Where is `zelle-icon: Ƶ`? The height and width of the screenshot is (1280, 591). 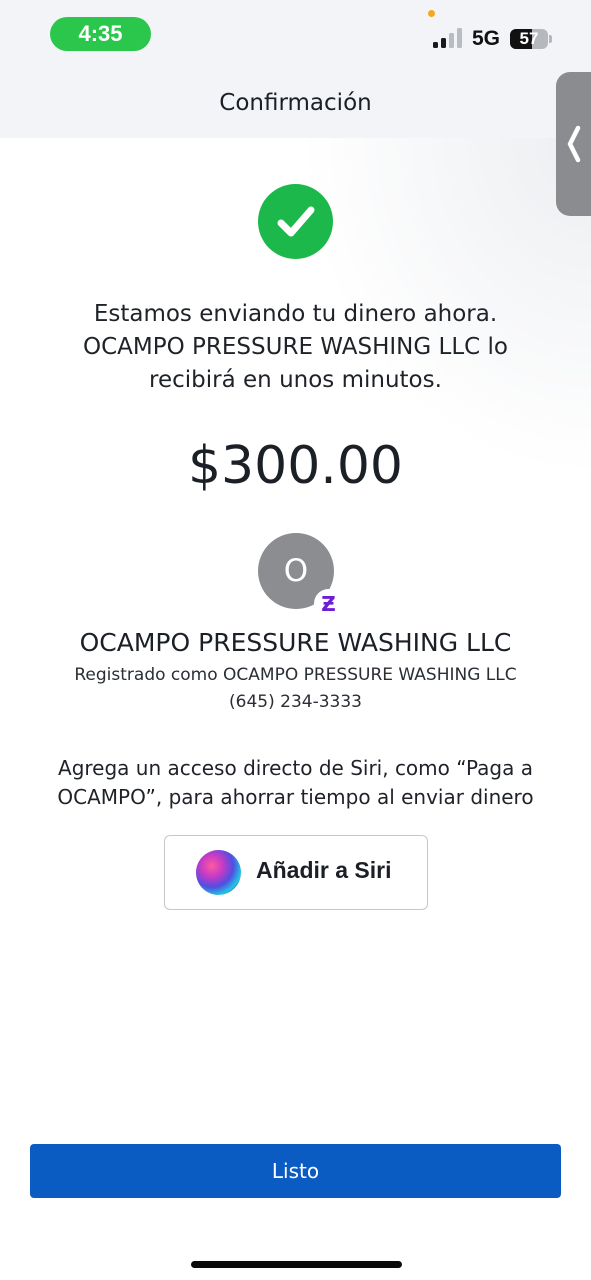
zelle-icon: Ƶ is located at coordinates (328, 603).